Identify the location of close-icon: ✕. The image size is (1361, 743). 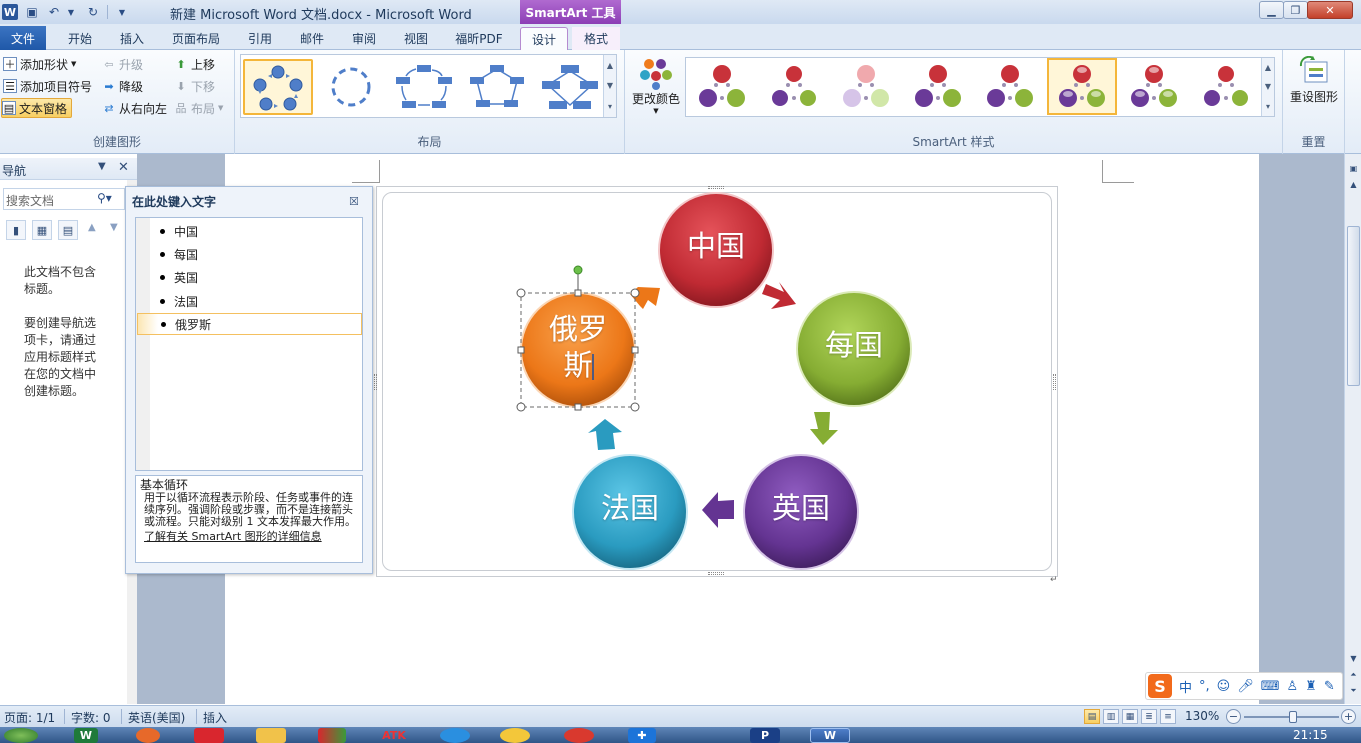
(123, 167).